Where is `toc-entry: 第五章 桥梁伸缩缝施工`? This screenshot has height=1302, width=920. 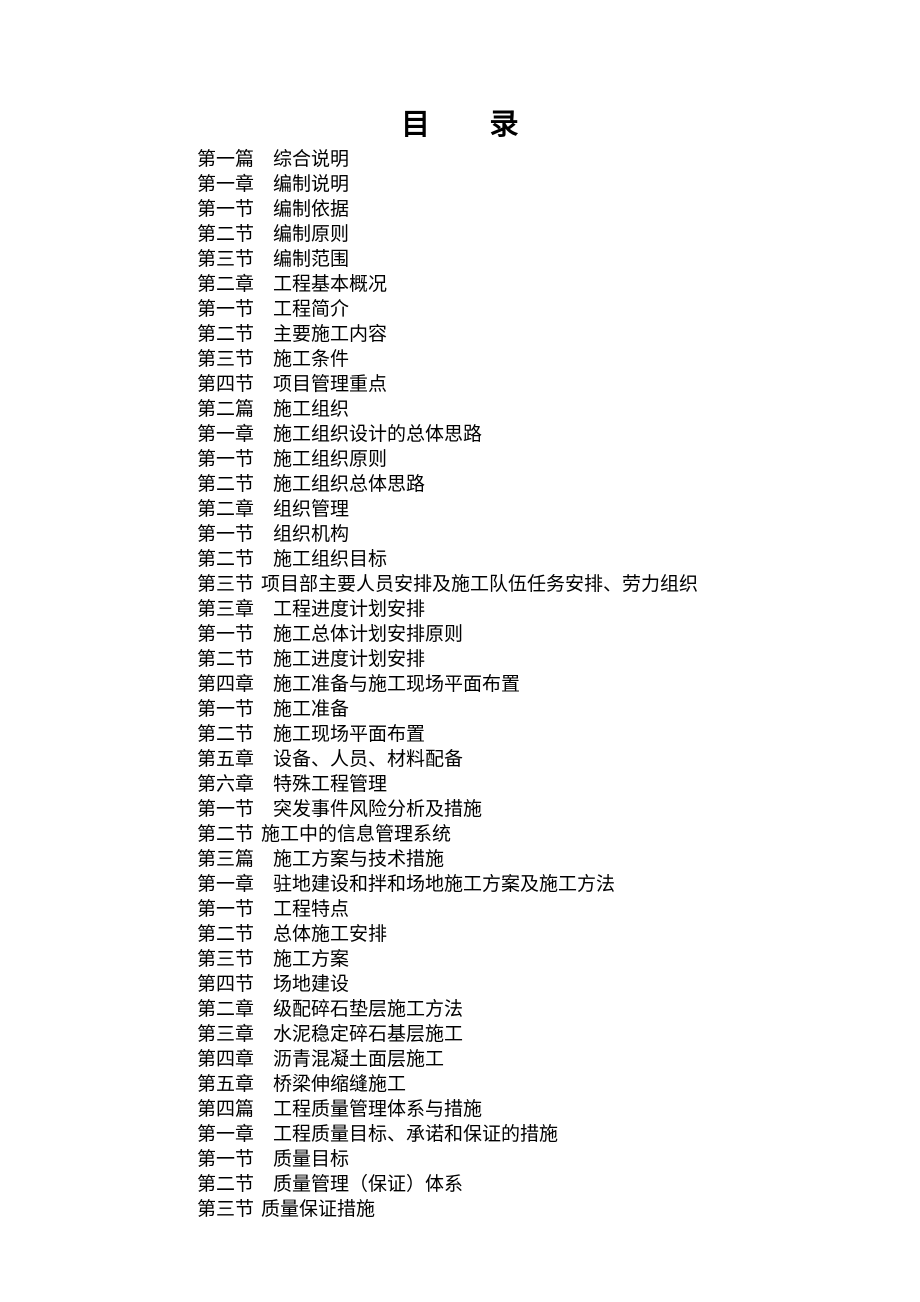 toc-entry: 第五章 桥梁伸缩缝施工 is located at coordinates (547, 1084).